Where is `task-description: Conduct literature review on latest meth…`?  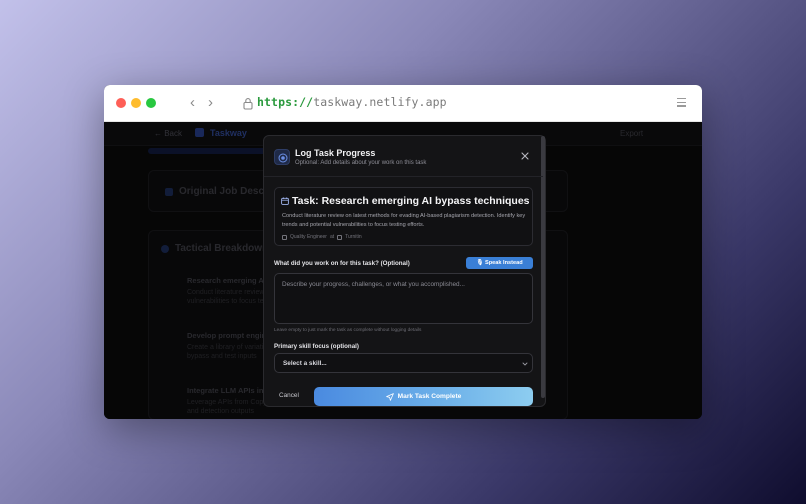 task-description: Conduct literature review on latest meth… is located at coordinates (404, 220).